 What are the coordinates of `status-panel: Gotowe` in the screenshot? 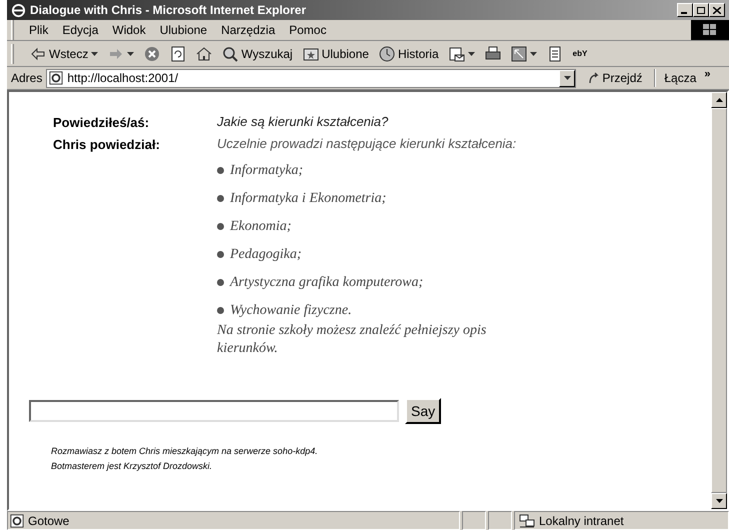 It's located at (233, 520).